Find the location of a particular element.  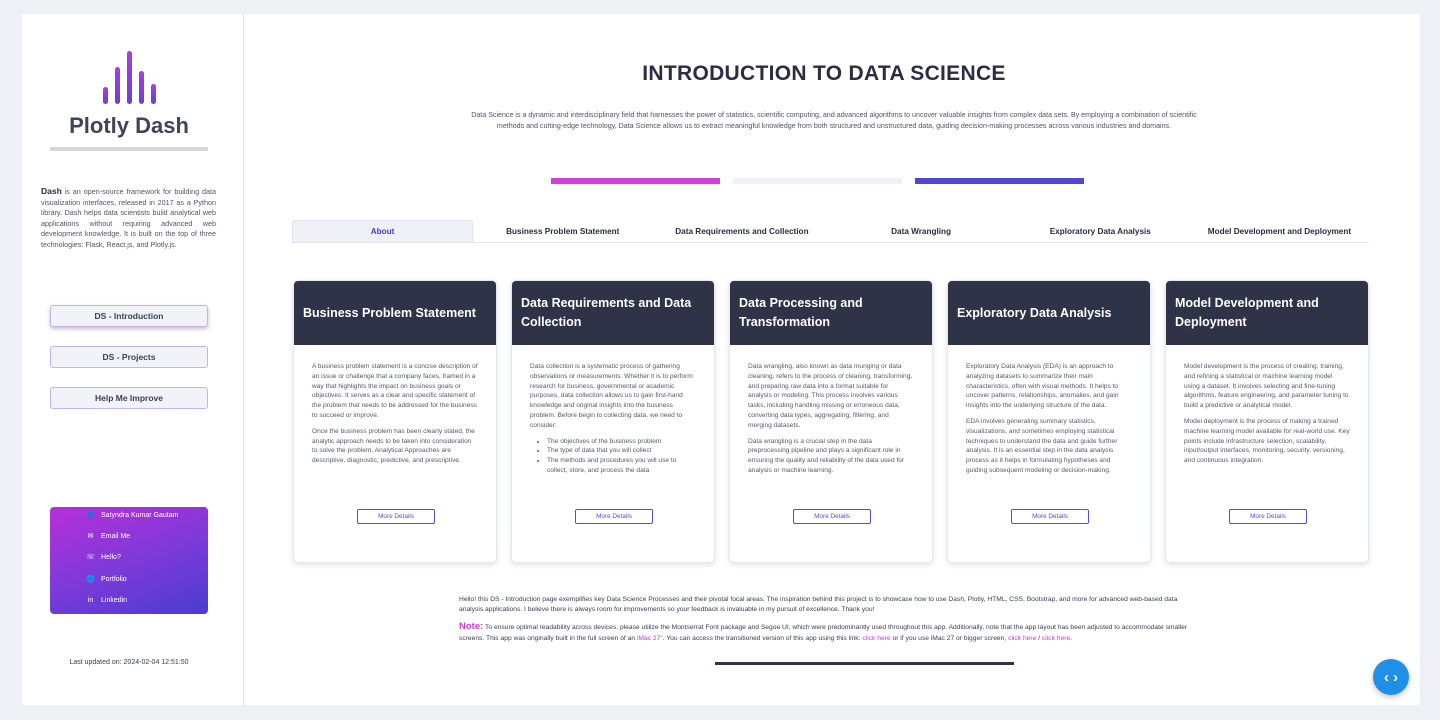

email-me-link: ✉ Email Me is located at coordinates (108, 536).